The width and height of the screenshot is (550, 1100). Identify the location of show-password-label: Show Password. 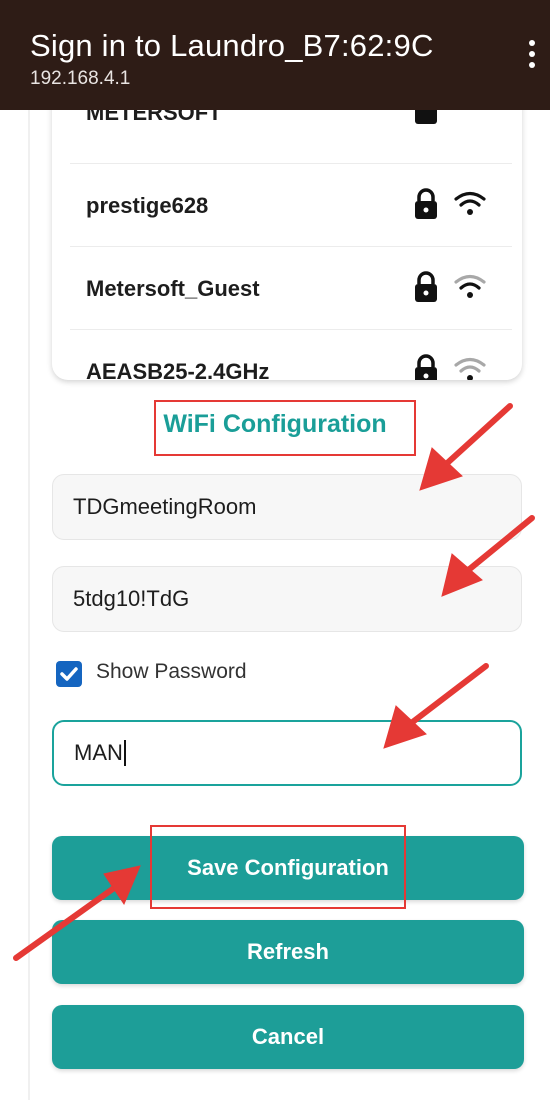
(171, 672).